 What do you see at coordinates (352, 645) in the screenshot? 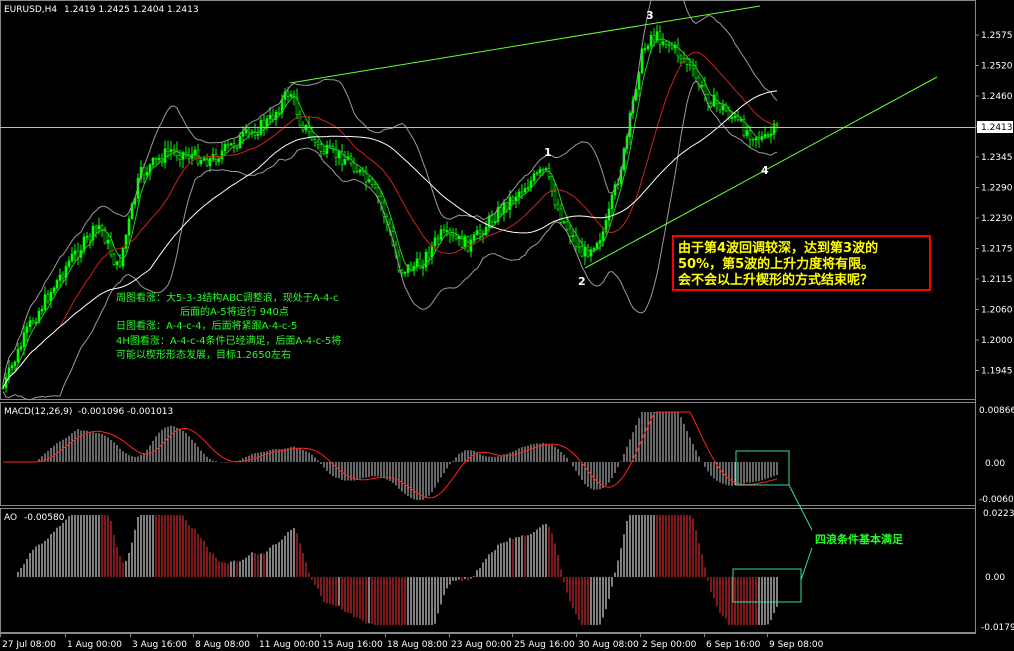
I see `time-tick-label: 15 Aug 16:00` at bounding box center [352, 645].